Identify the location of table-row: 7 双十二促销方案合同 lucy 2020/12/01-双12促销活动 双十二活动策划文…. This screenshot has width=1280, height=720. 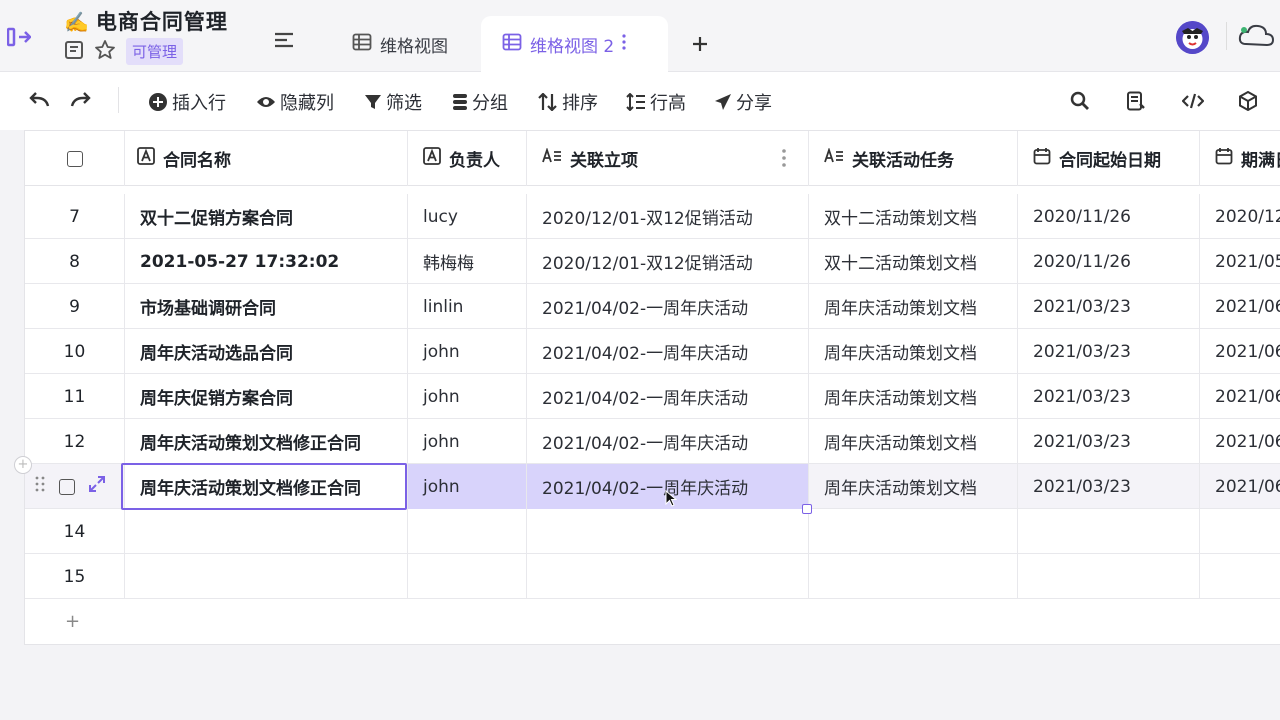
(652, 216).